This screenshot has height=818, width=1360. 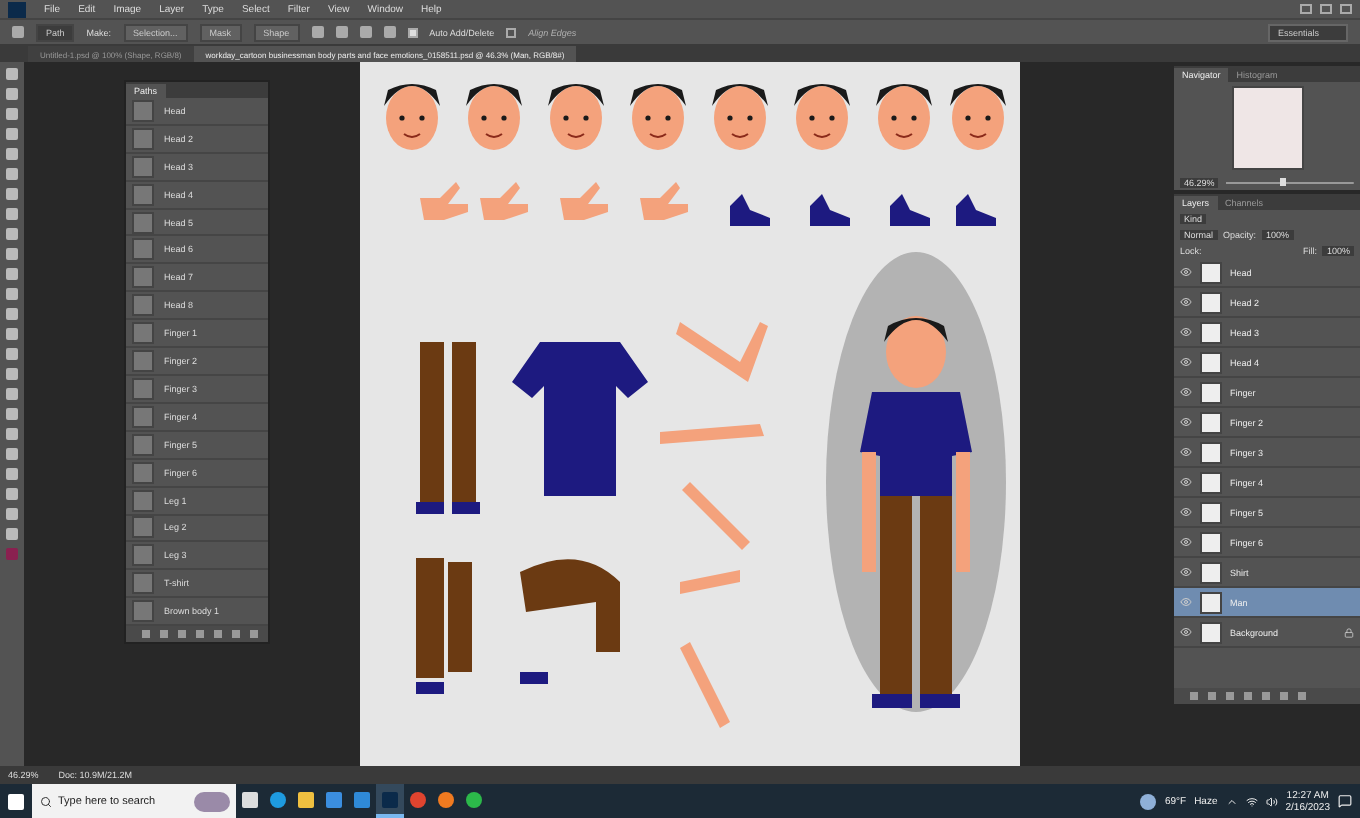 What do you see at coordinates (412, 32) in the screenshot?
I see `auto-add-delete-checkbox` at bounding box center [412, 32].